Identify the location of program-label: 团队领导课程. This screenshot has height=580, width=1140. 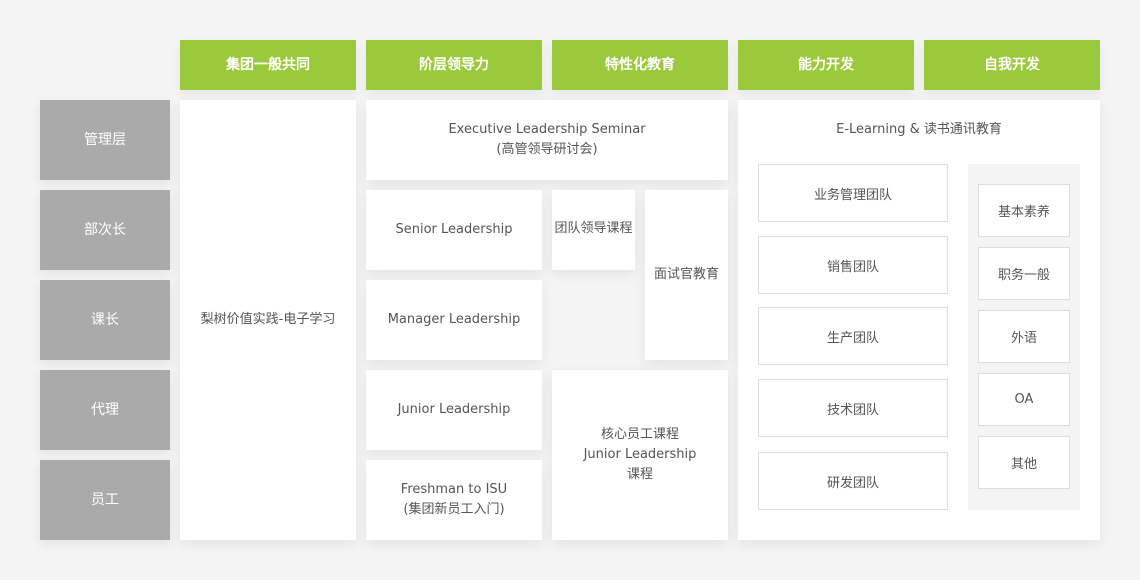
(593, 228).